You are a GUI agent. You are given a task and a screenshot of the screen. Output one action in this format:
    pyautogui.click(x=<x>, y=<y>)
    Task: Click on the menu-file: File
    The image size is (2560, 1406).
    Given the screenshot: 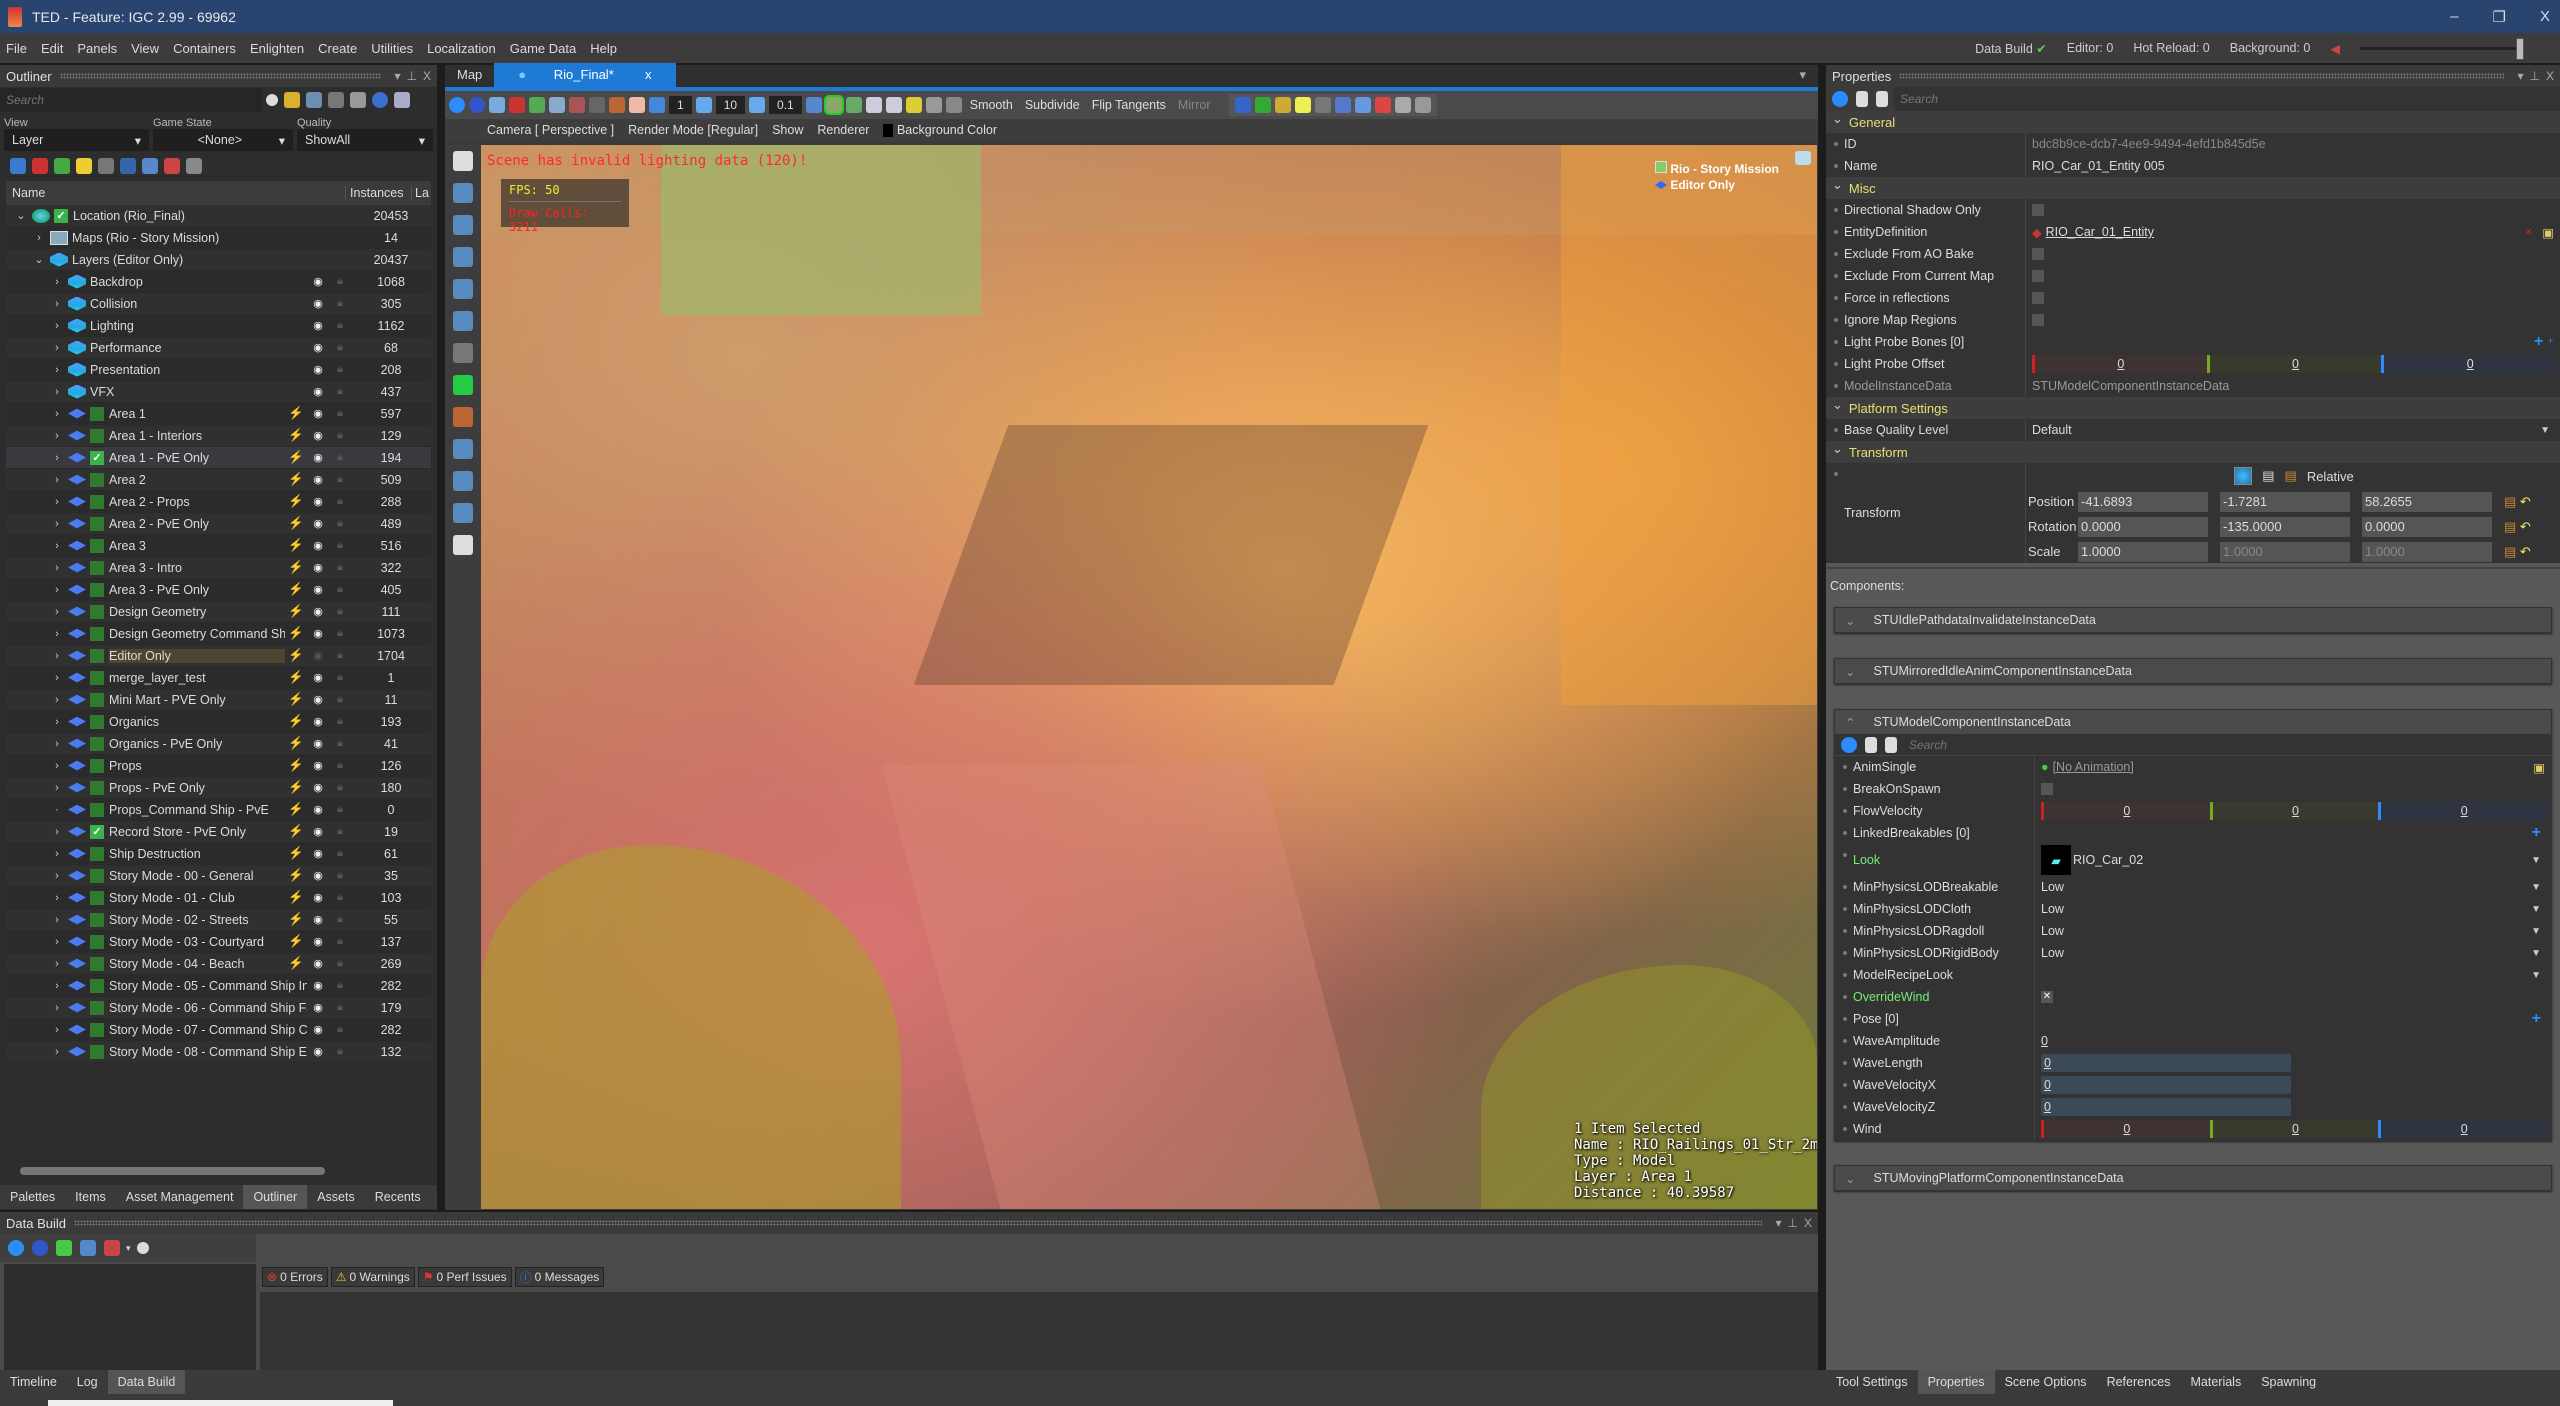 What is the action you would take?
    pyautogui.click(x=16, y=48)
    